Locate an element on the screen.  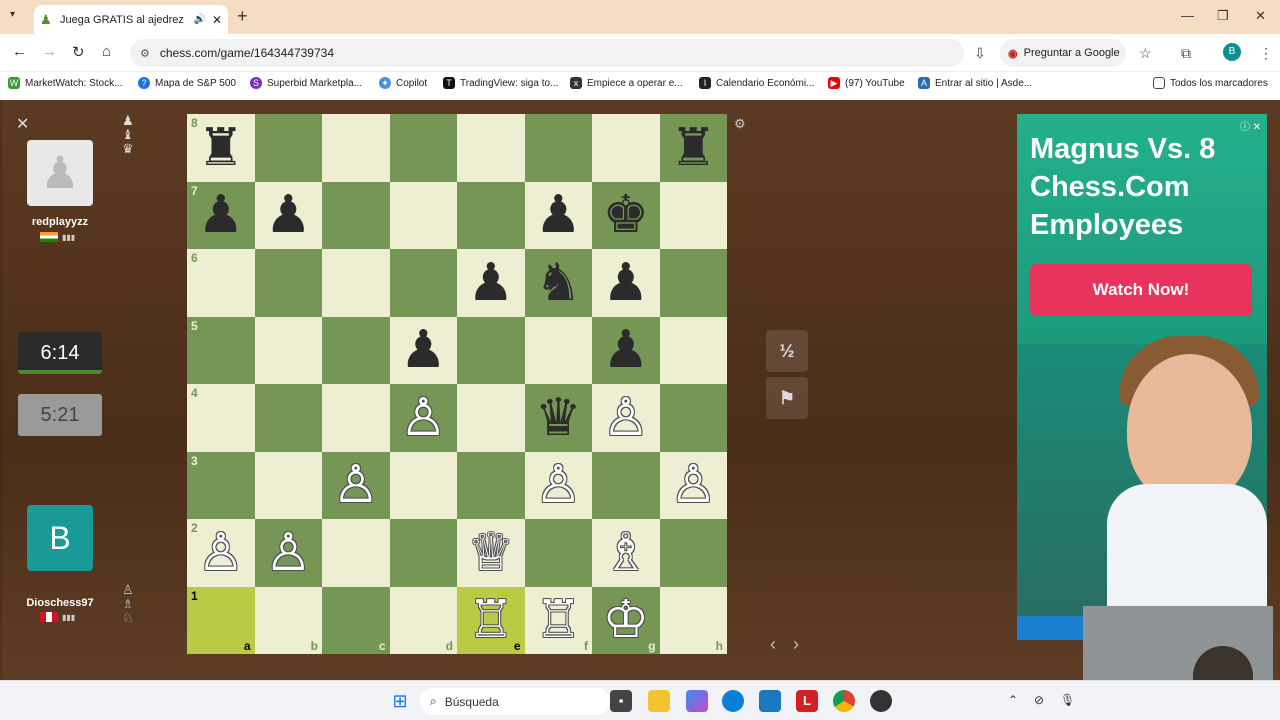
next-move-icon: › is located at coordinates (796, 644).